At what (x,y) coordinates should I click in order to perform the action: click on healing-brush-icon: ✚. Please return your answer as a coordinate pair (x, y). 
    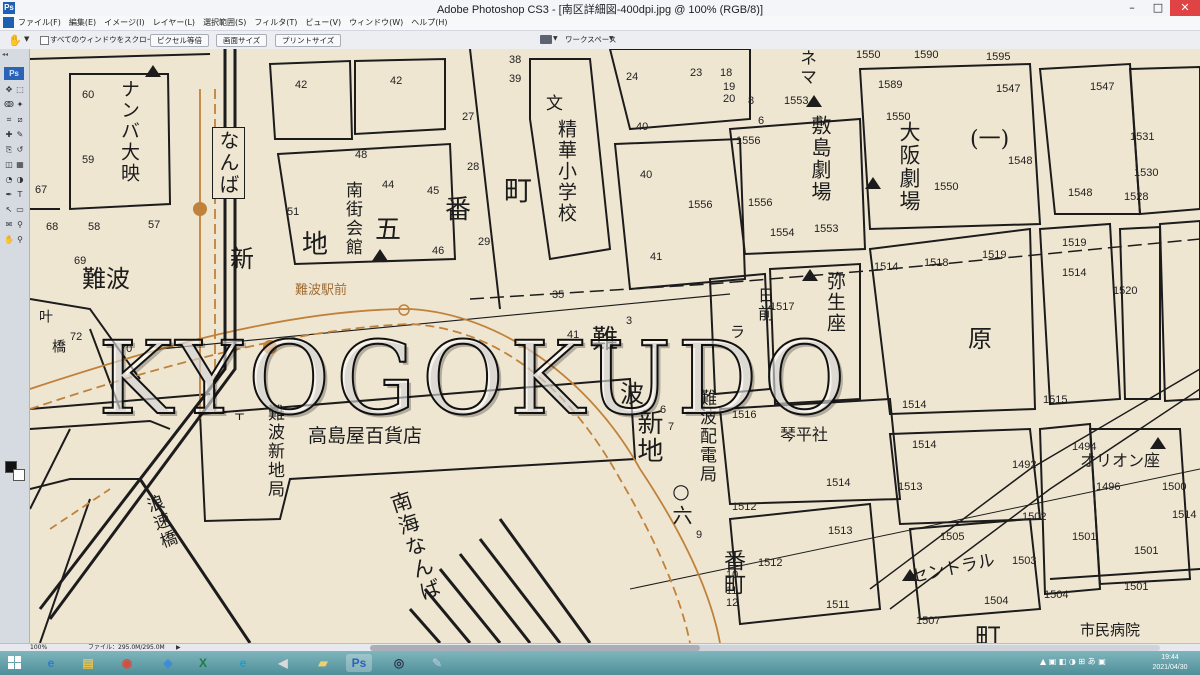
    Looking at the image, I should click on (9, 135).